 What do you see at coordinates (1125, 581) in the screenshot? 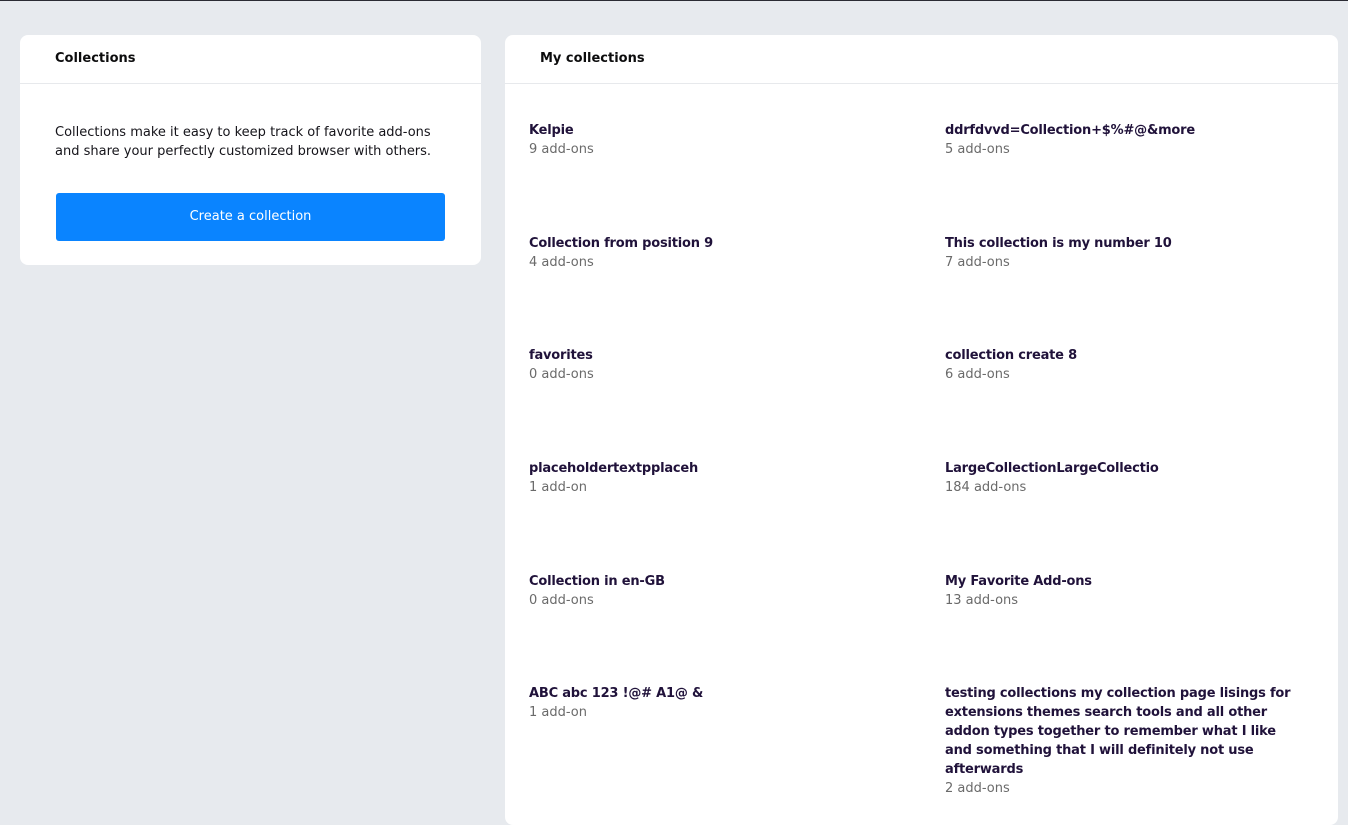
I see `collection-name: My Favorite Add-ons` at bounding box center [1125, 581].